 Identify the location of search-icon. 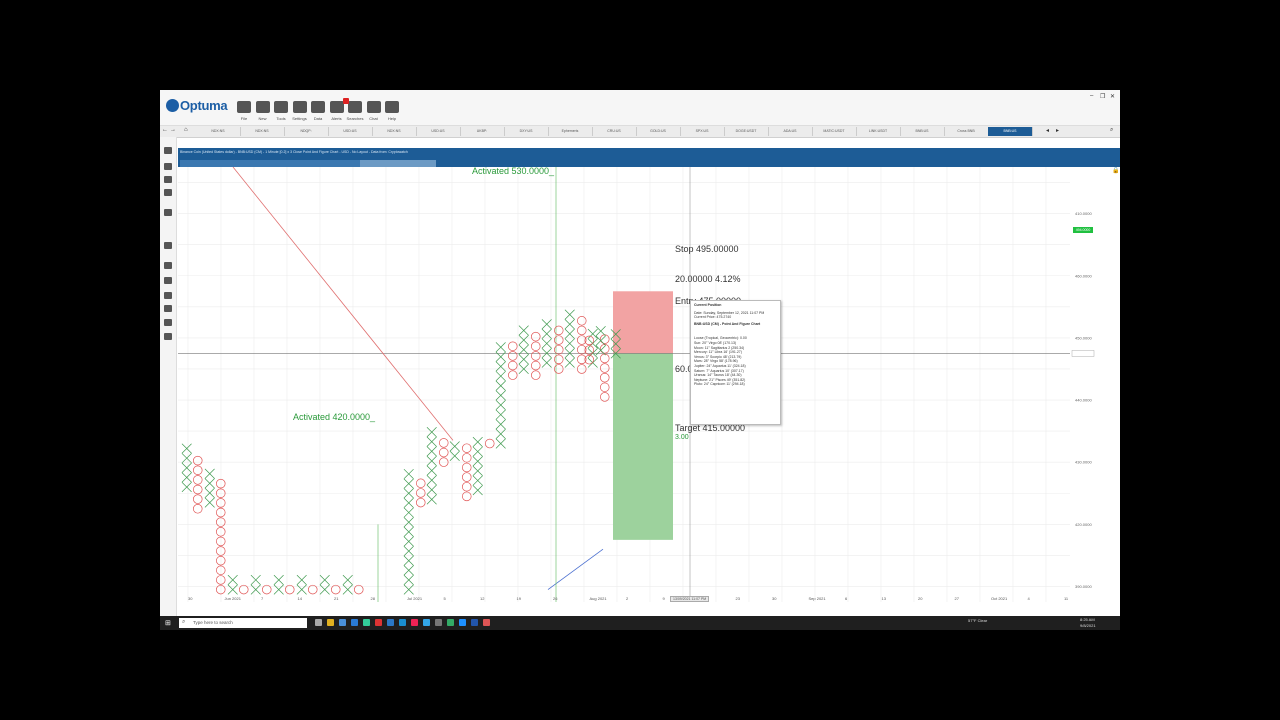
(355, 107).